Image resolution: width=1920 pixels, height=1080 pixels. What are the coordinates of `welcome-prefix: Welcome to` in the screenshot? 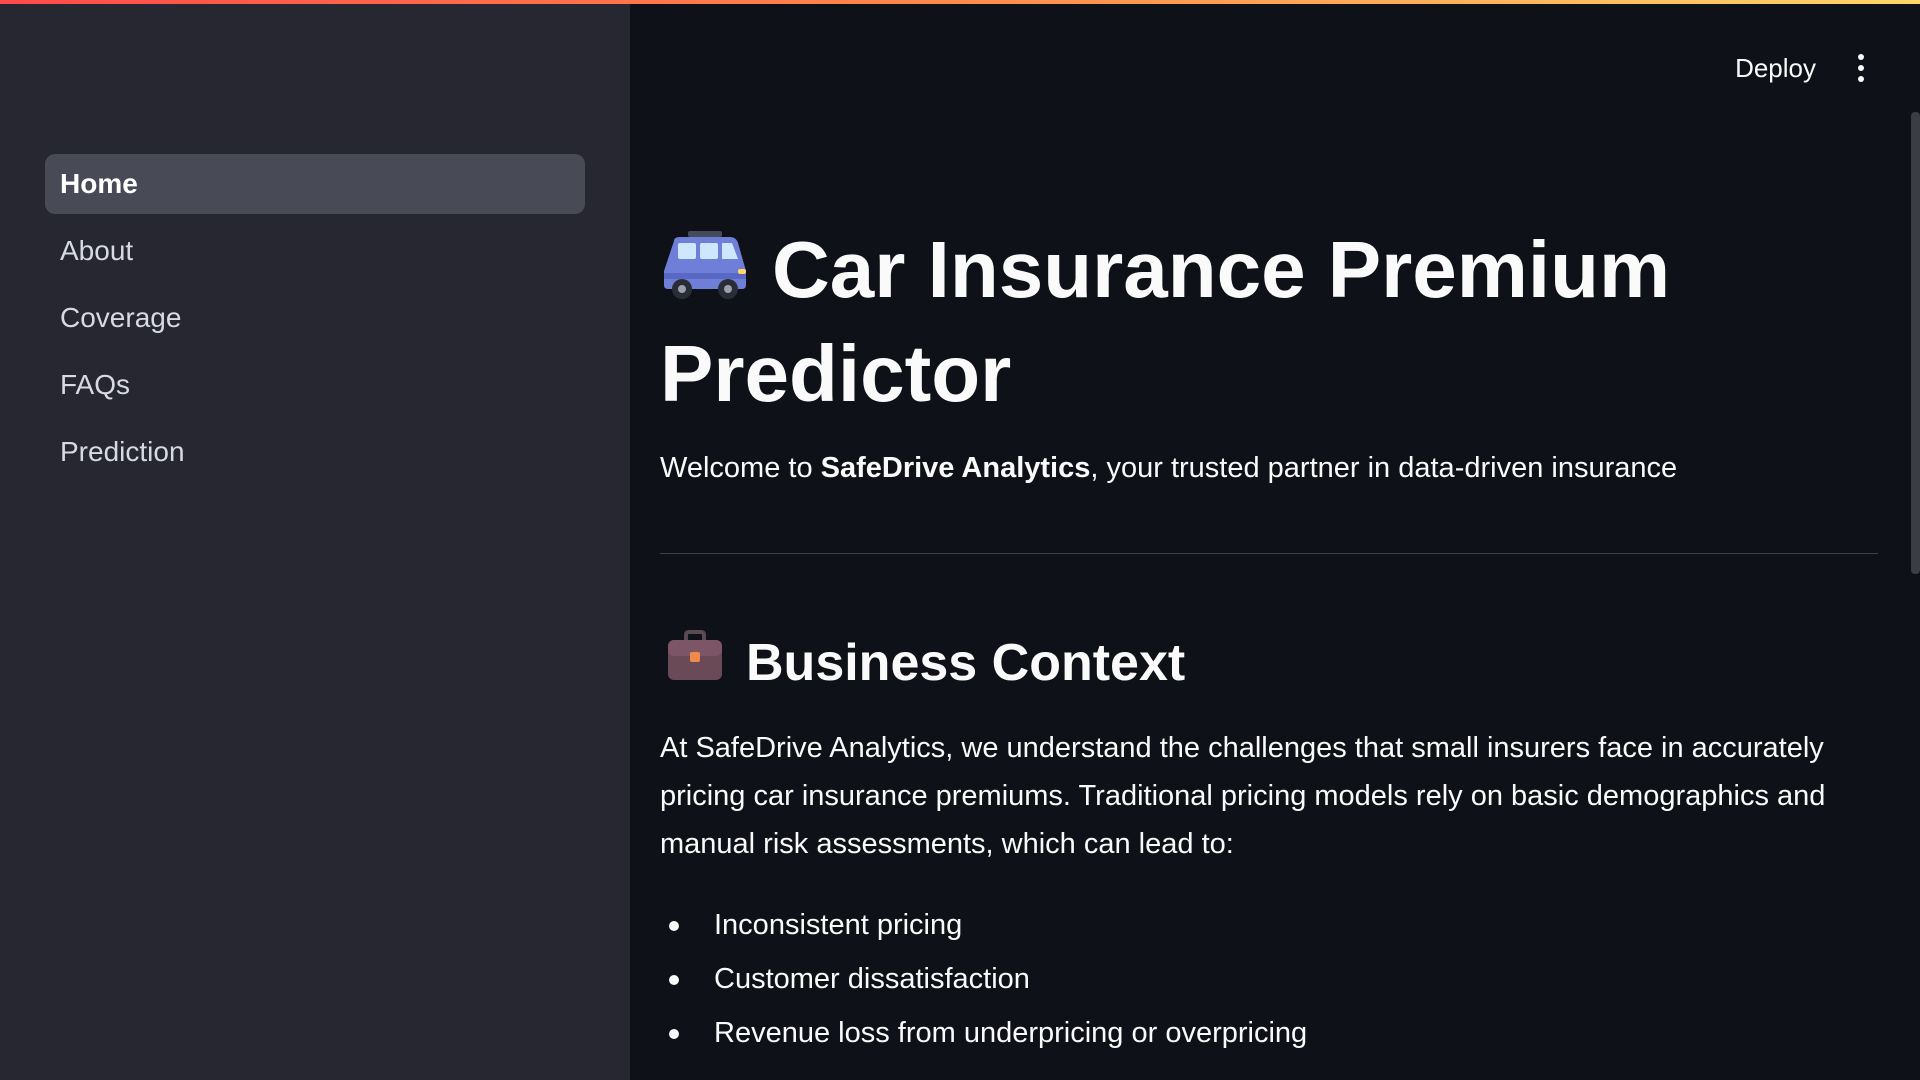 It's located at (740, 468).